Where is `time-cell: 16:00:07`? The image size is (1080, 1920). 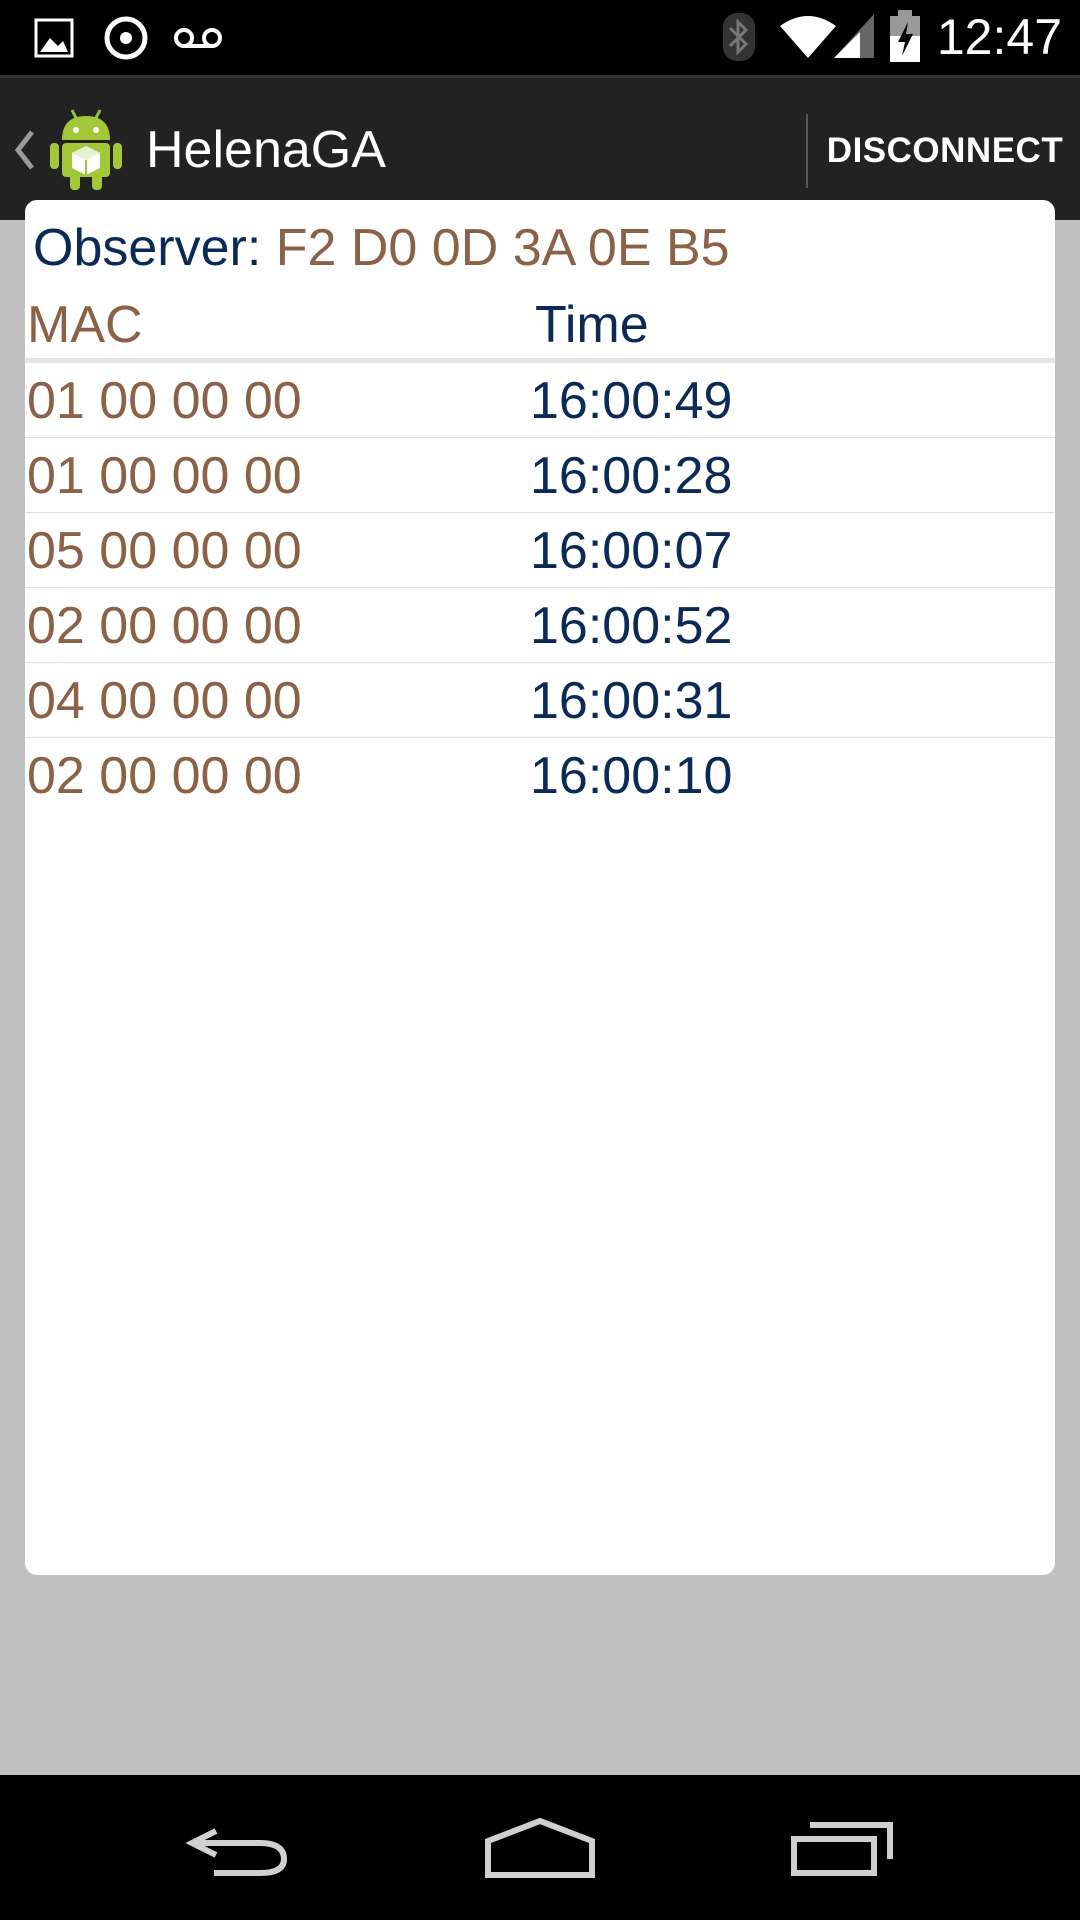
time-cell: 16:00:07 is located at coordinates (631, 551).